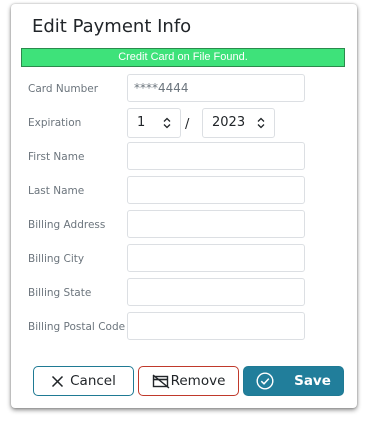 Image resolution: width=371 pixels, height=435 pixels. What do you see at coordinates (141, 122) in the screenshot?
I see `expiration-month-value: 1` at bounding box center [141, 122].